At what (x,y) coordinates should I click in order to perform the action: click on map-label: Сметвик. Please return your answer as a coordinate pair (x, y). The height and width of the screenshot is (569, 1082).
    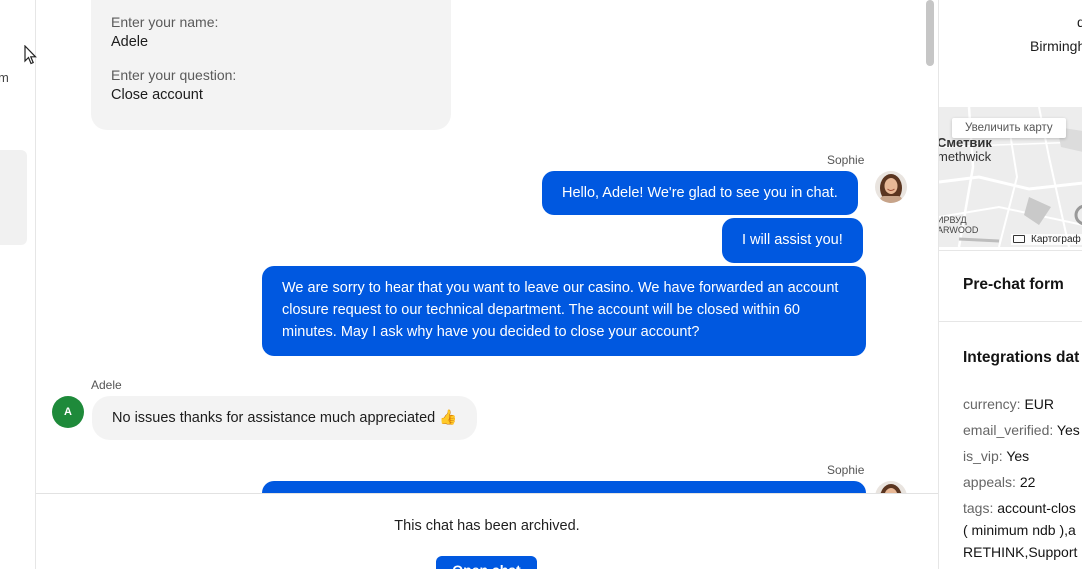
    Looking at the image, I should click on (965, 142).